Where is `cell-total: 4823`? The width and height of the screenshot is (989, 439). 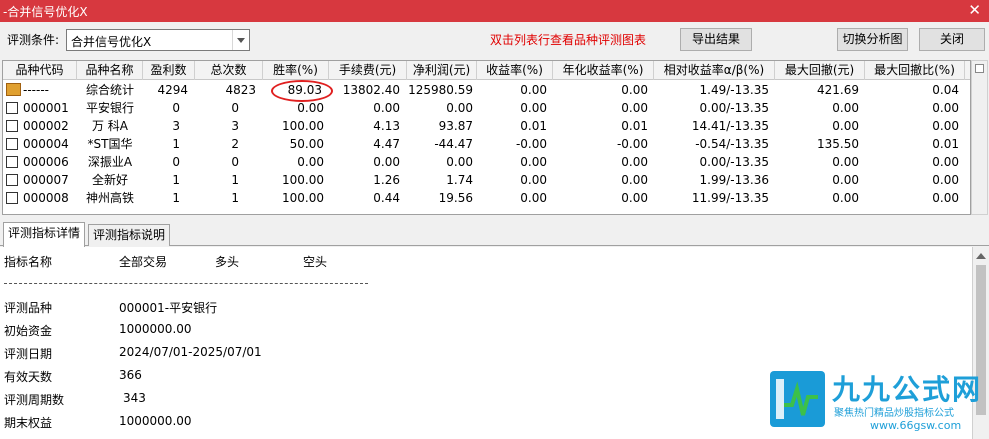
cell-total: 4823 is located at coordinates (240, 90).